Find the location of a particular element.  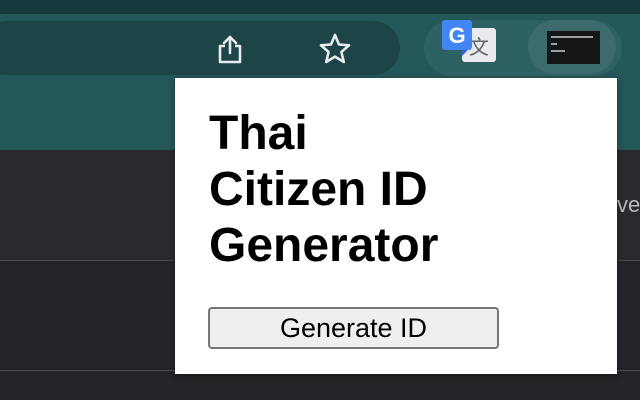

bookmark-star-button is located at coordinates (335, 49).